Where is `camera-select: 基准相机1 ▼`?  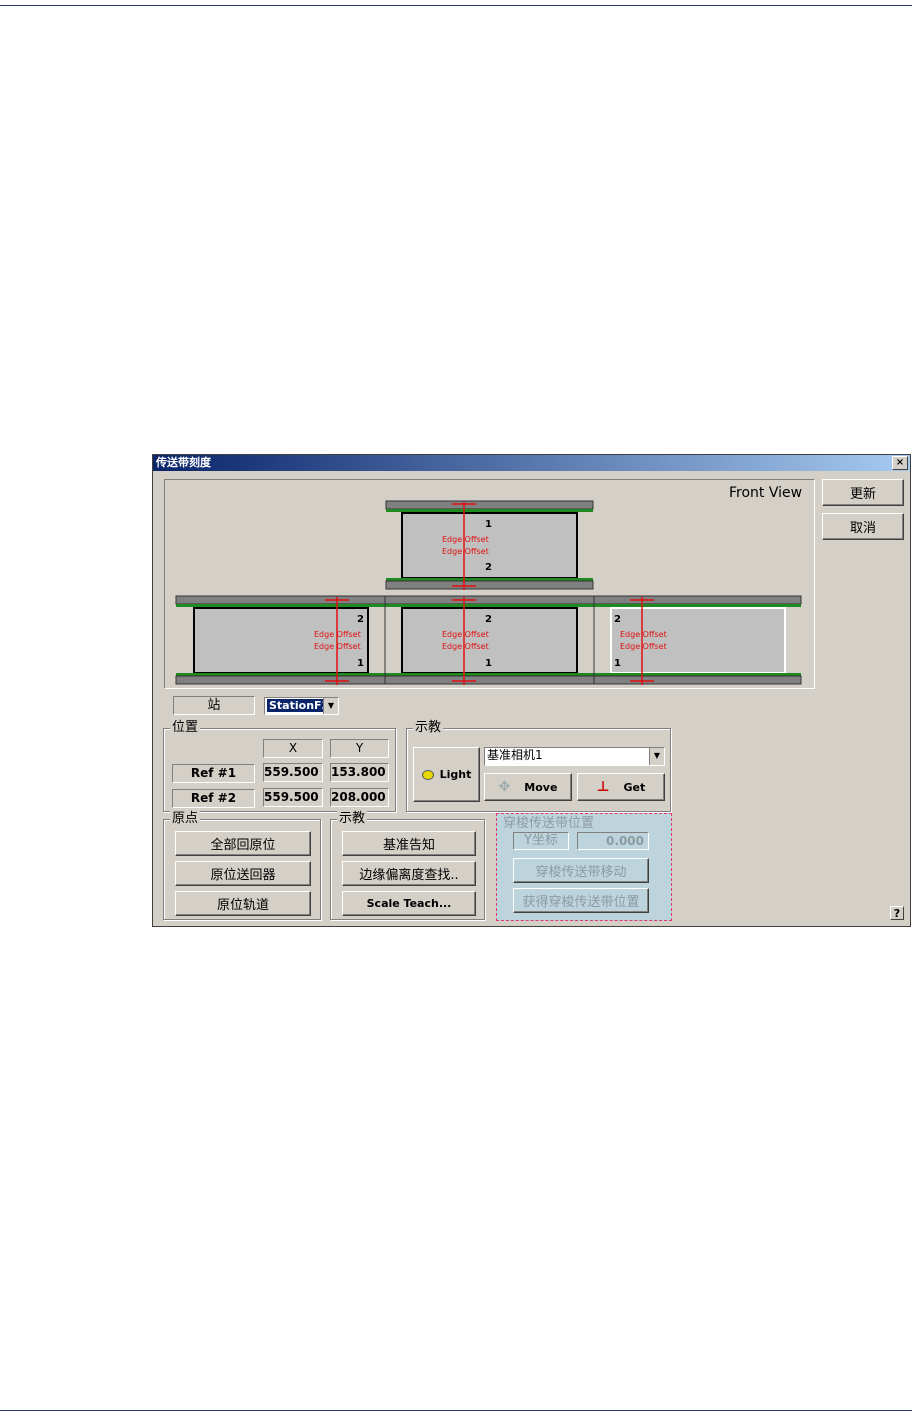
camera-select: 基准相机1 ▼ is located at coordinates (574, 756).